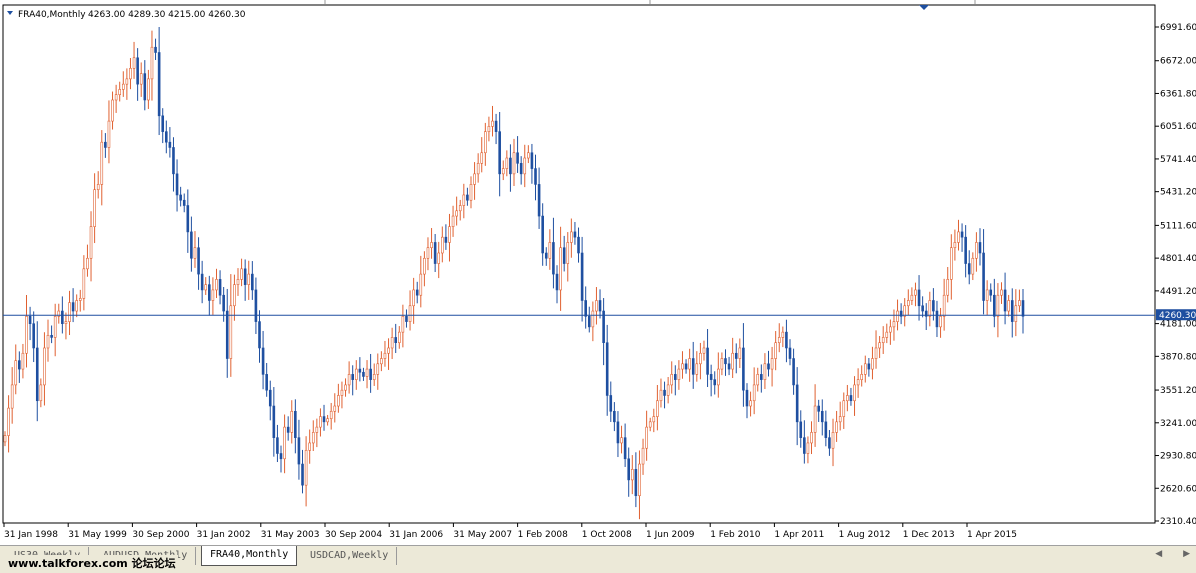 The image size is (1196, 573). What do you see at coordinates (350, 556) in the screenshot?
I see `tab-usdcad-weekly: USDCAD,Weekly` at bounding box center [350, 556].